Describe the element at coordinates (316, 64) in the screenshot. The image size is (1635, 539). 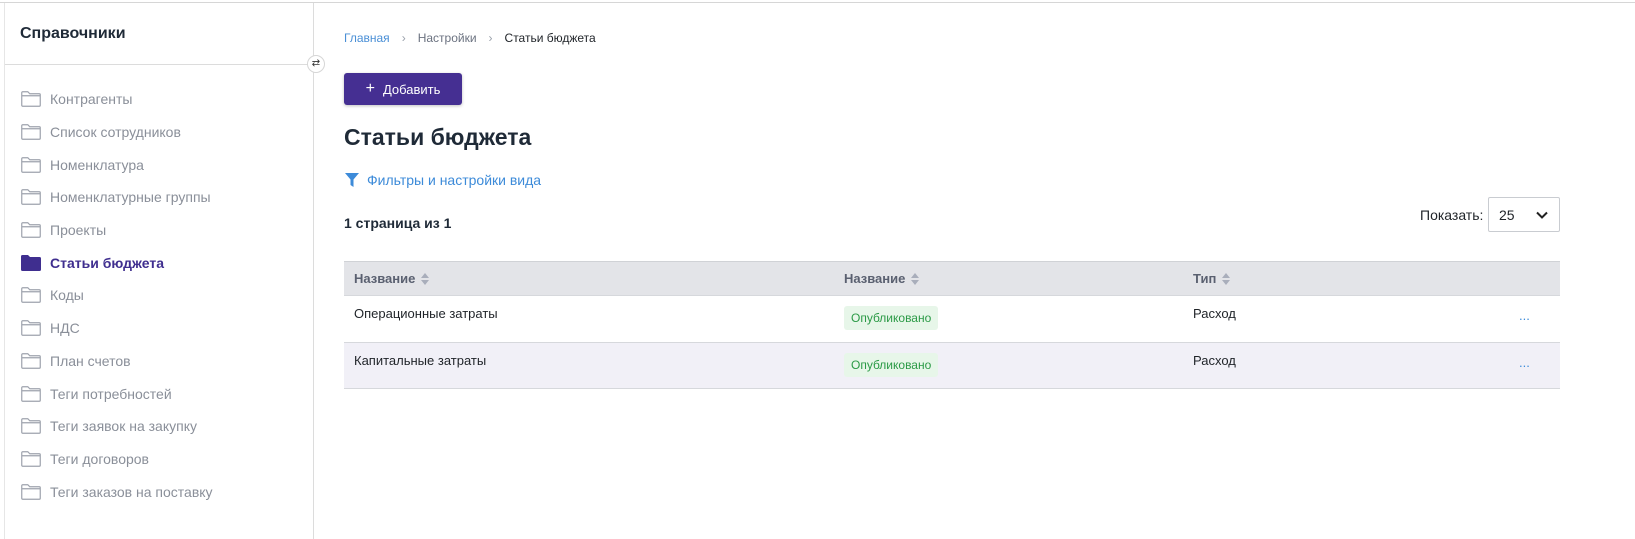
I see `collapse-arrows-icon: ⇄` at that location.